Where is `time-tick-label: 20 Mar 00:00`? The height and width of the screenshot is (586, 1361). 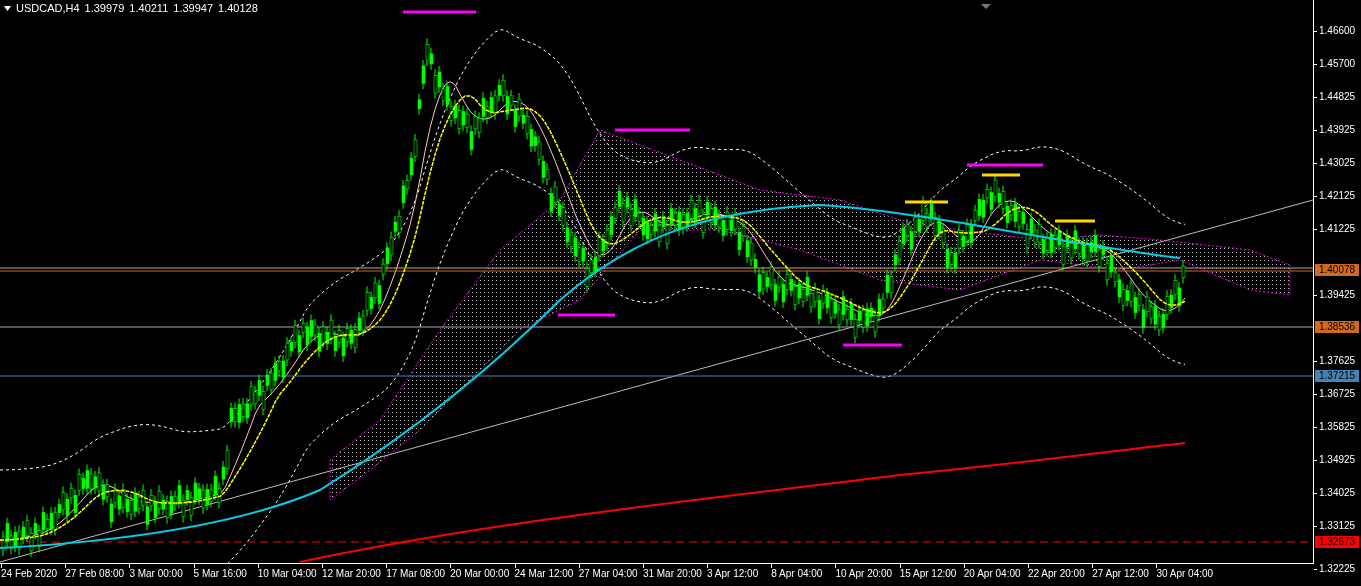
time-tick-label: 20 Mar 00:00 is located at coordinates (480, 574).